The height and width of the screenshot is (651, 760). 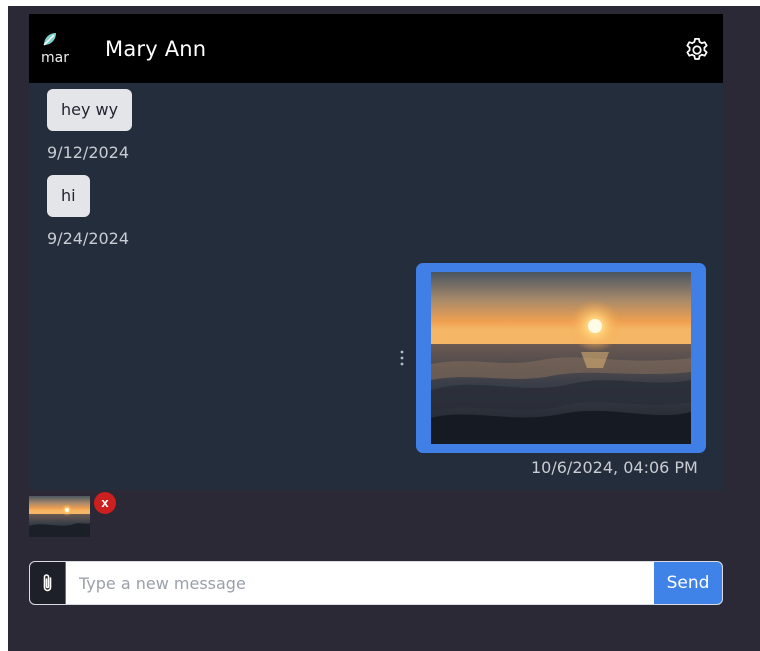 I want to click on avatar: mar, so click(x=58, y=48).